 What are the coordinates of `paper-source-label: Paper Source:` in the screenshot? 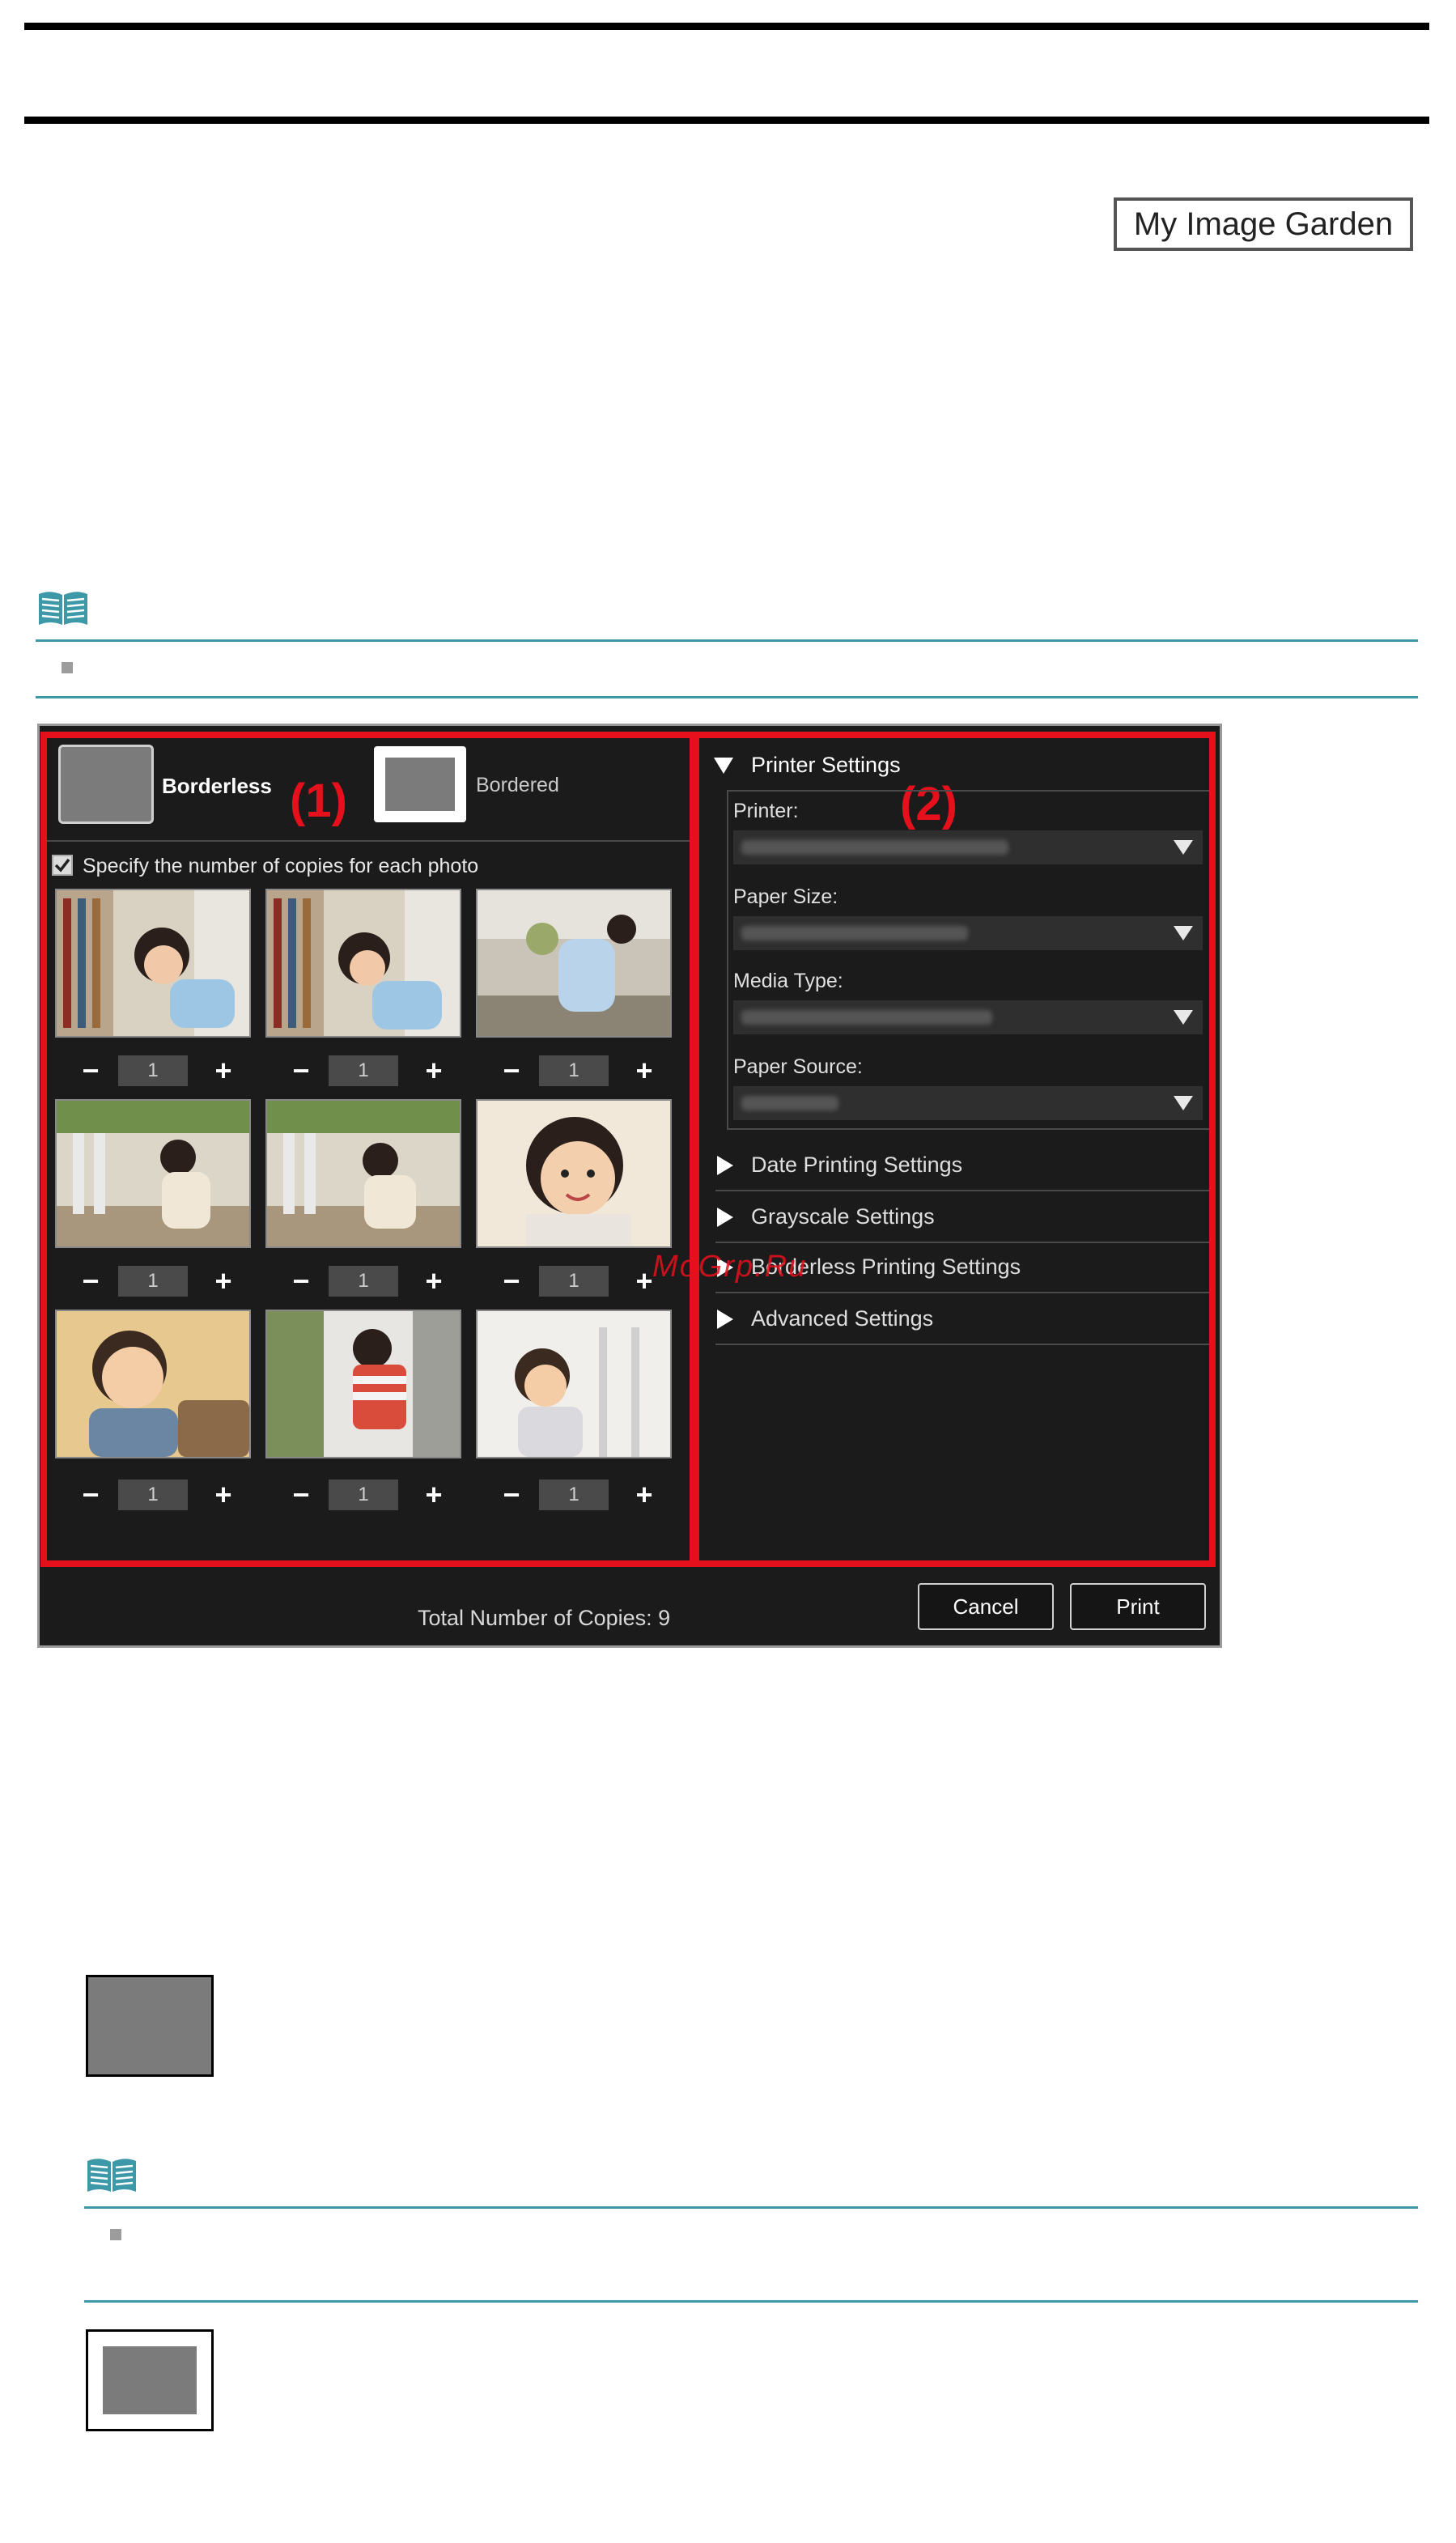 It's located at (798, 1066).